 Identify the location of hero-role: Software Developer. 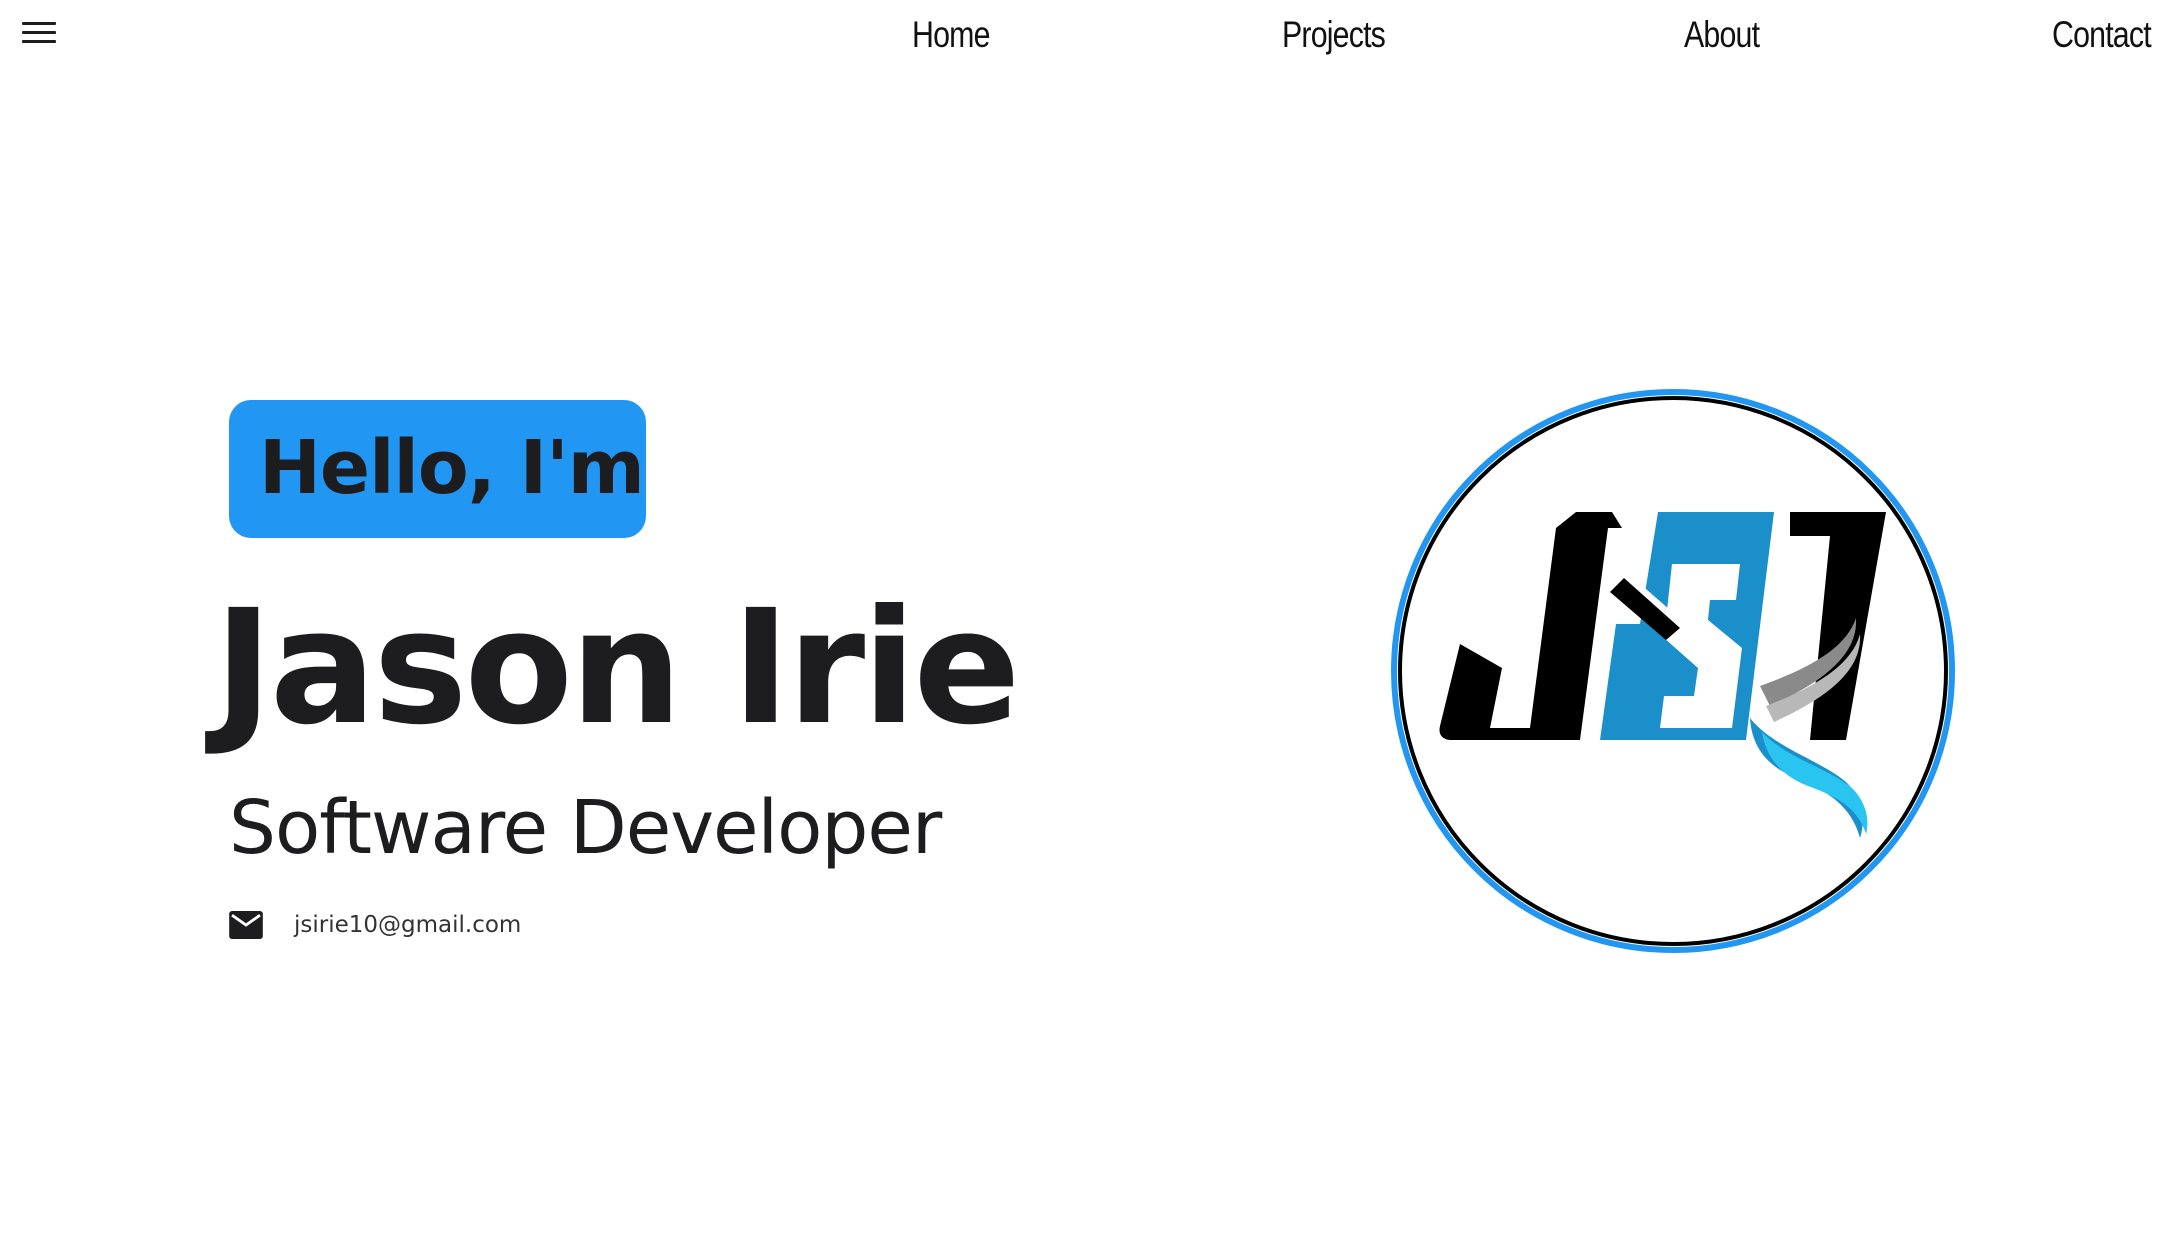
(585, 828).